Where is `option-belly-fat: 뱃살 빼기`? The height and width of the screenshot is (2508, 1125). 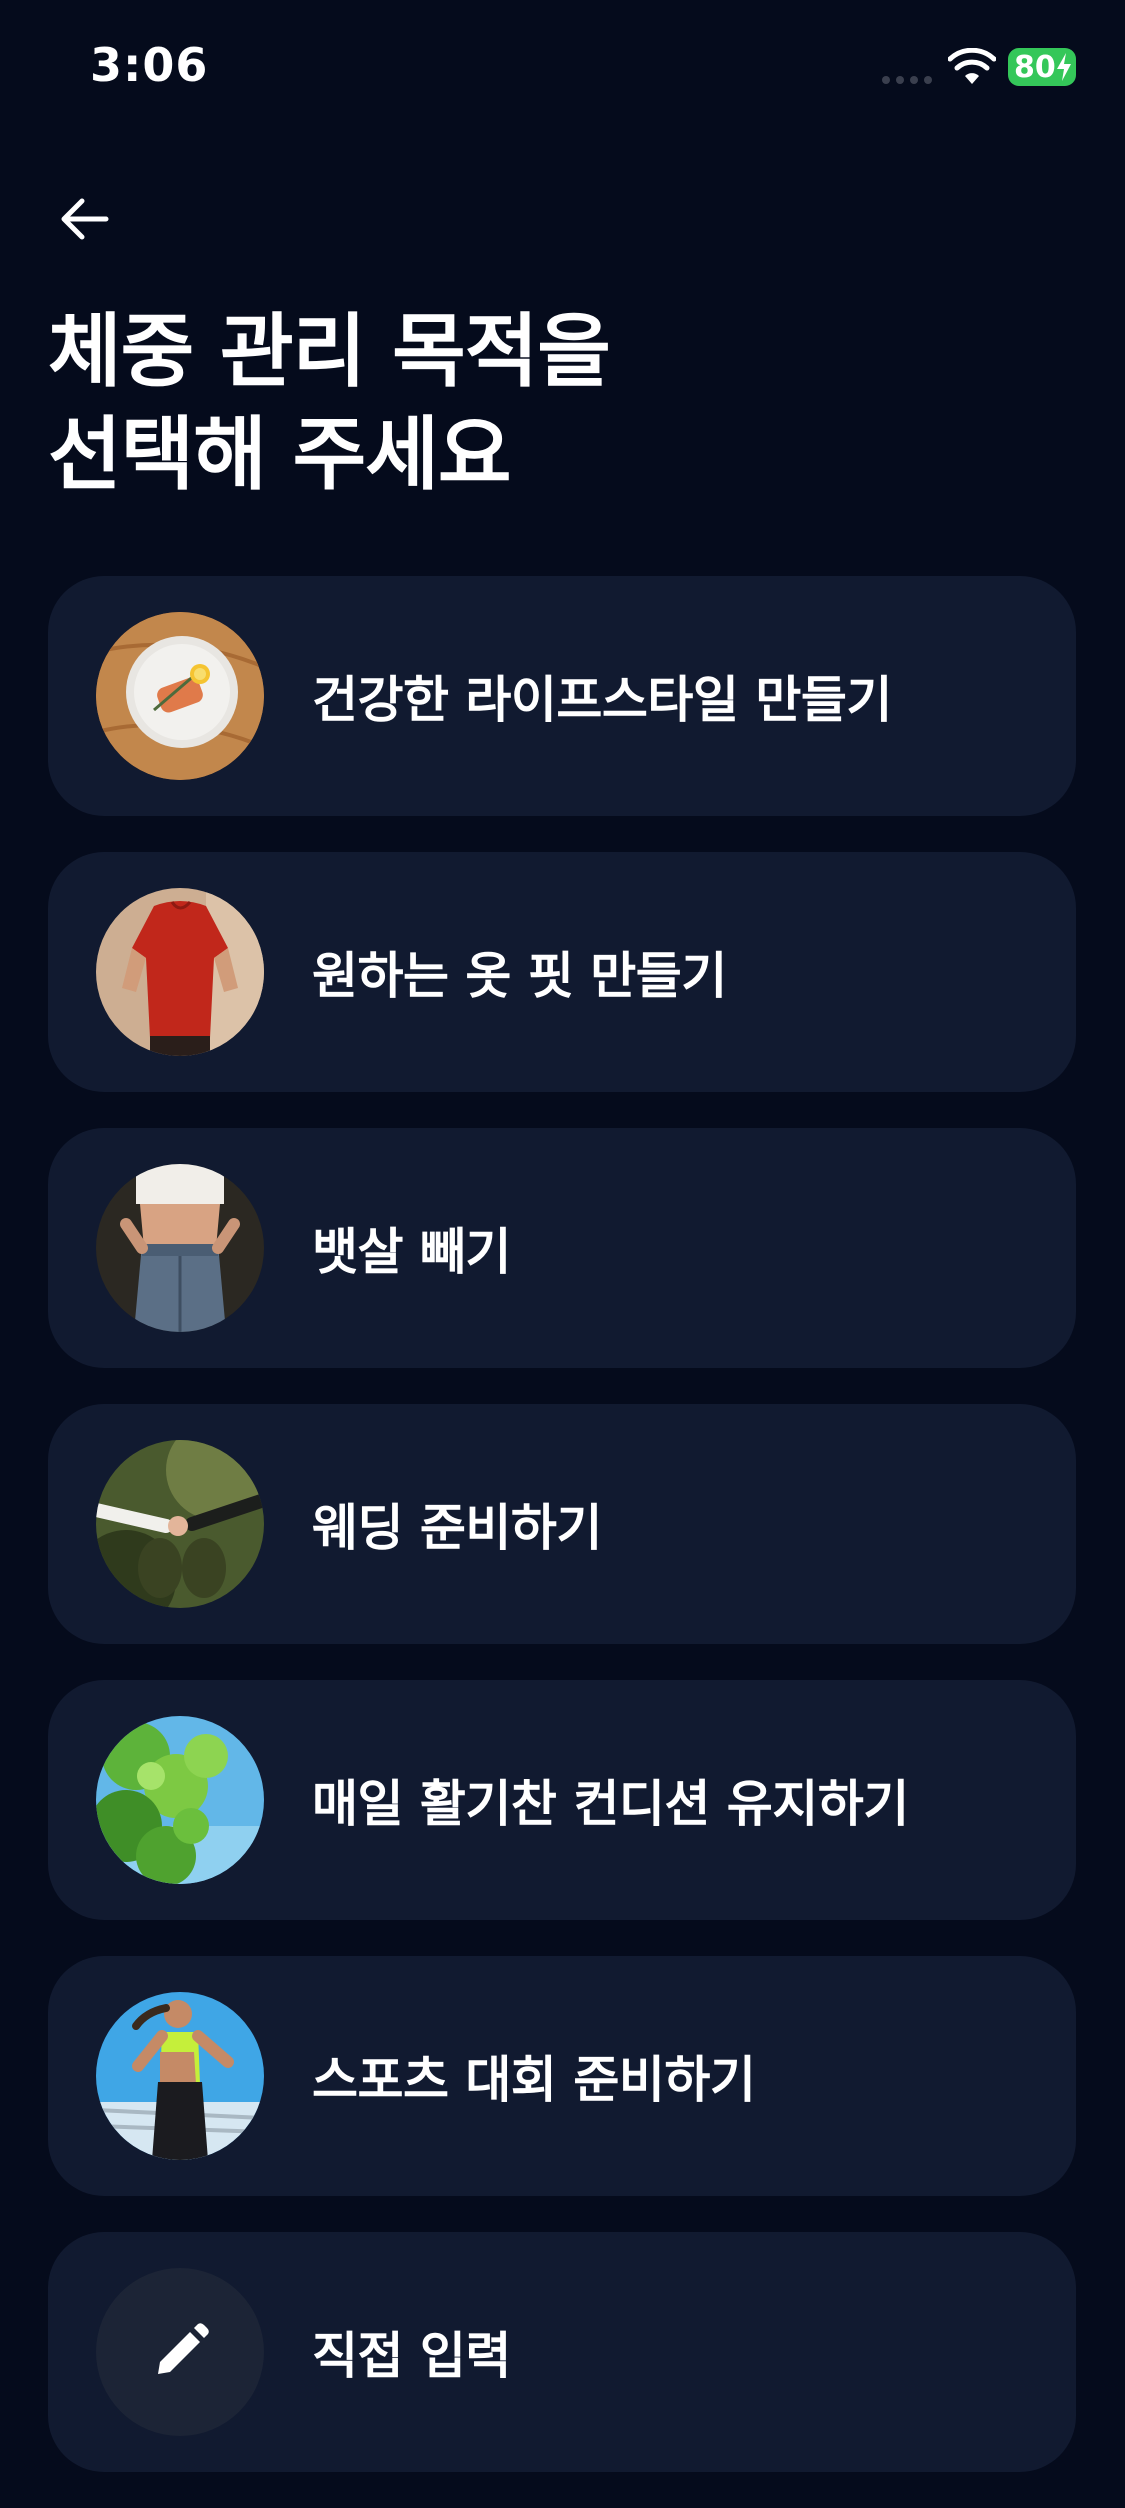 option-belly-fat: 뱃살 빼기 is located at coordinates (562, 1248).